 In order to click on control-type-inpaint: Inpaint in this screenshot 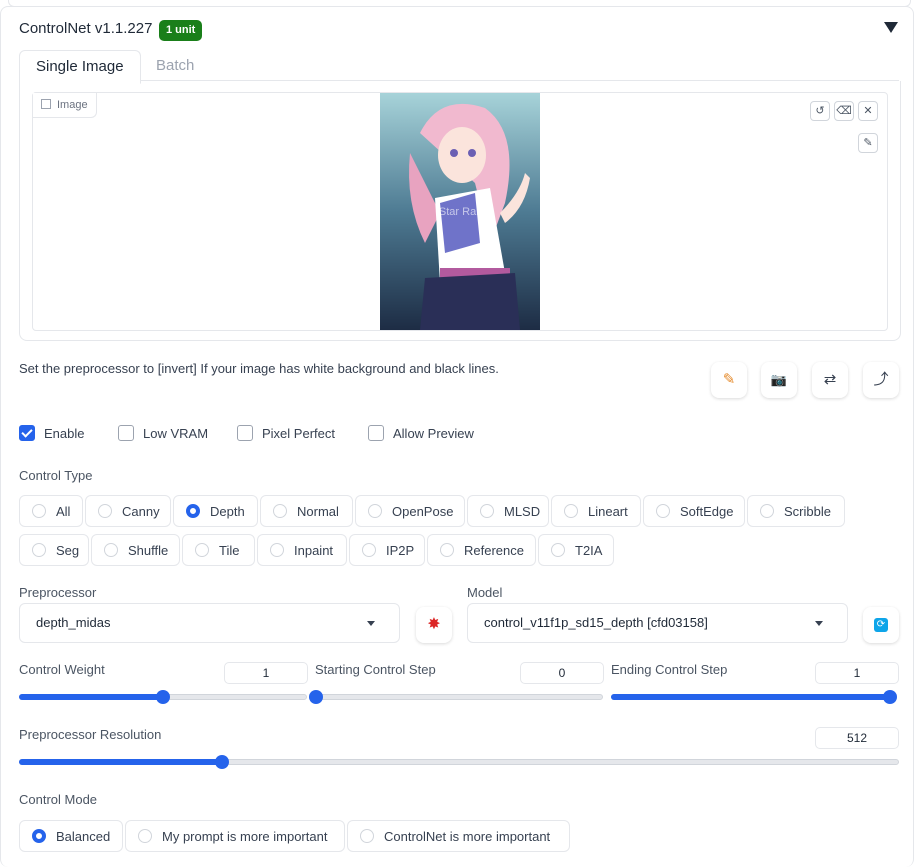, I will do `click(302, 550)`.